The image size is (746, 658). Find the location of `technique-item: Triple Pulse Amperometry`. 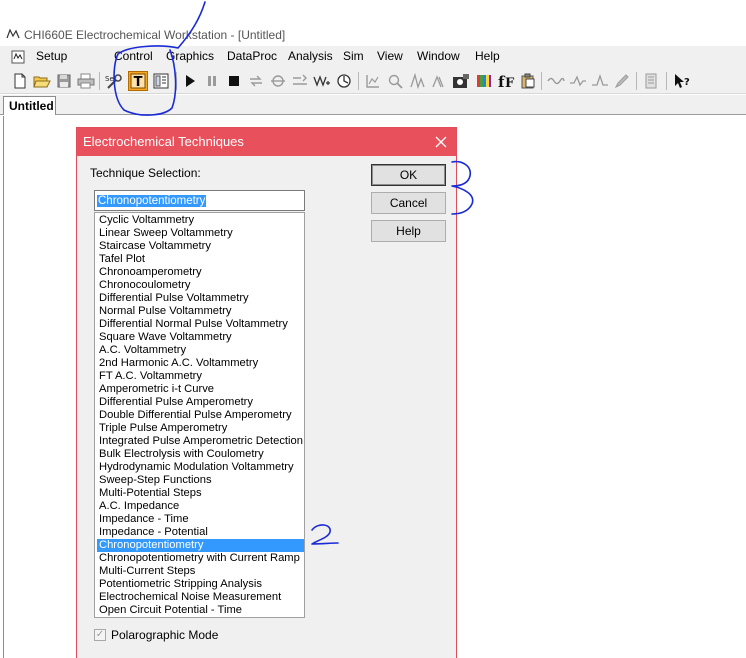

technique-item: Triple Pulse Amperometry is located at coordinates (200, 428).